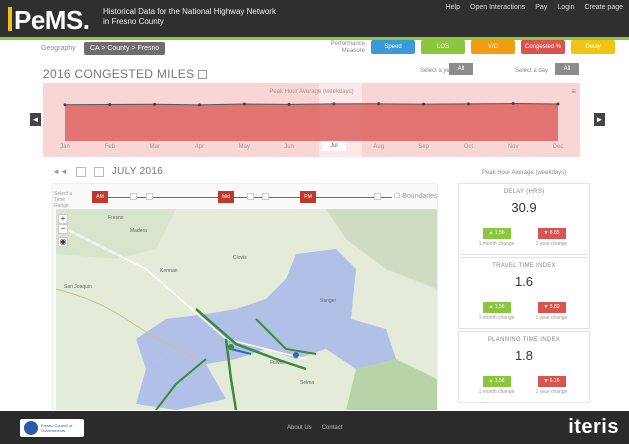 This screenshot has height=444, width=629. I want to click on current-date: JULY 2016, so click(137, 171).